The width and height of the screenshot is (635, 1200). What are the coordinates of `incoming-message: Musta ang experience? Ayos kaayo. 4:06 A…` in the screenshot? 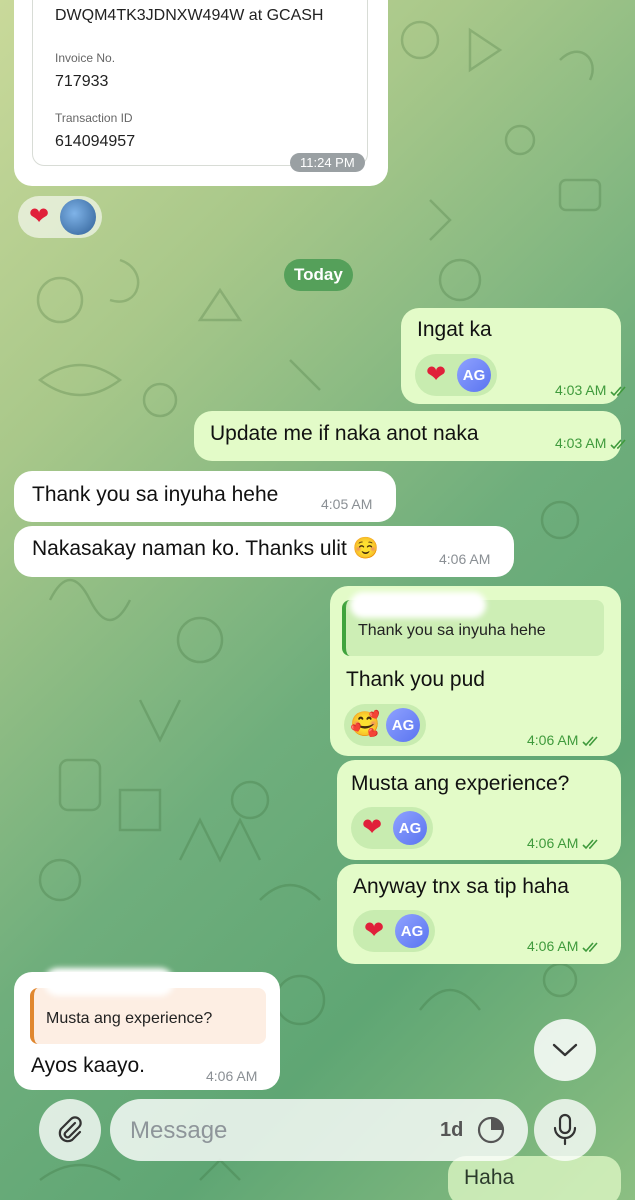 It's located at (147, 1029).